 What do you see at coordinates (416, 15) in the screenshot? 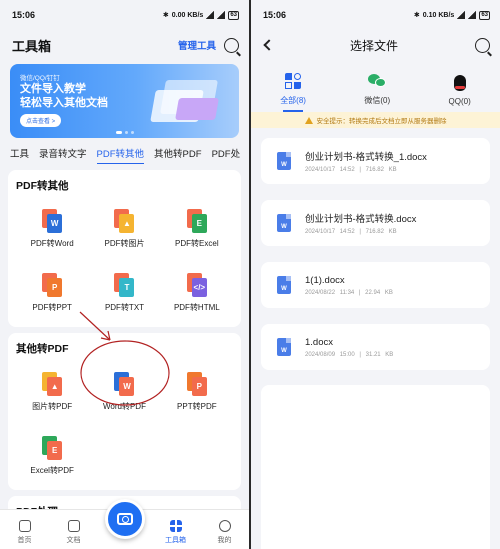
I see `bluetooth-icon: ✱` at bounding box center [416, 15].